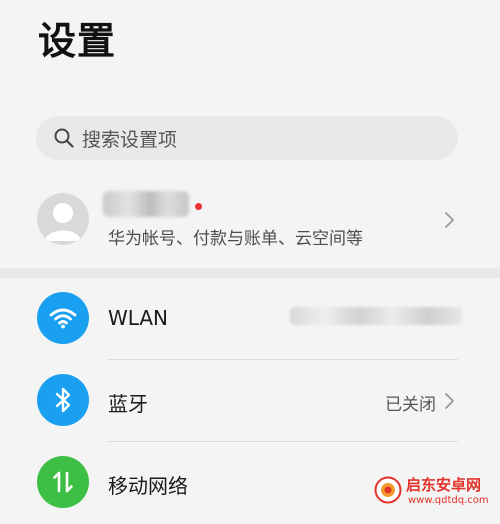 This screenshot has height=524, width=500. I want to click on account-subtitle: 华为帐号、付款与账单、云空间等, so click(235, 239).